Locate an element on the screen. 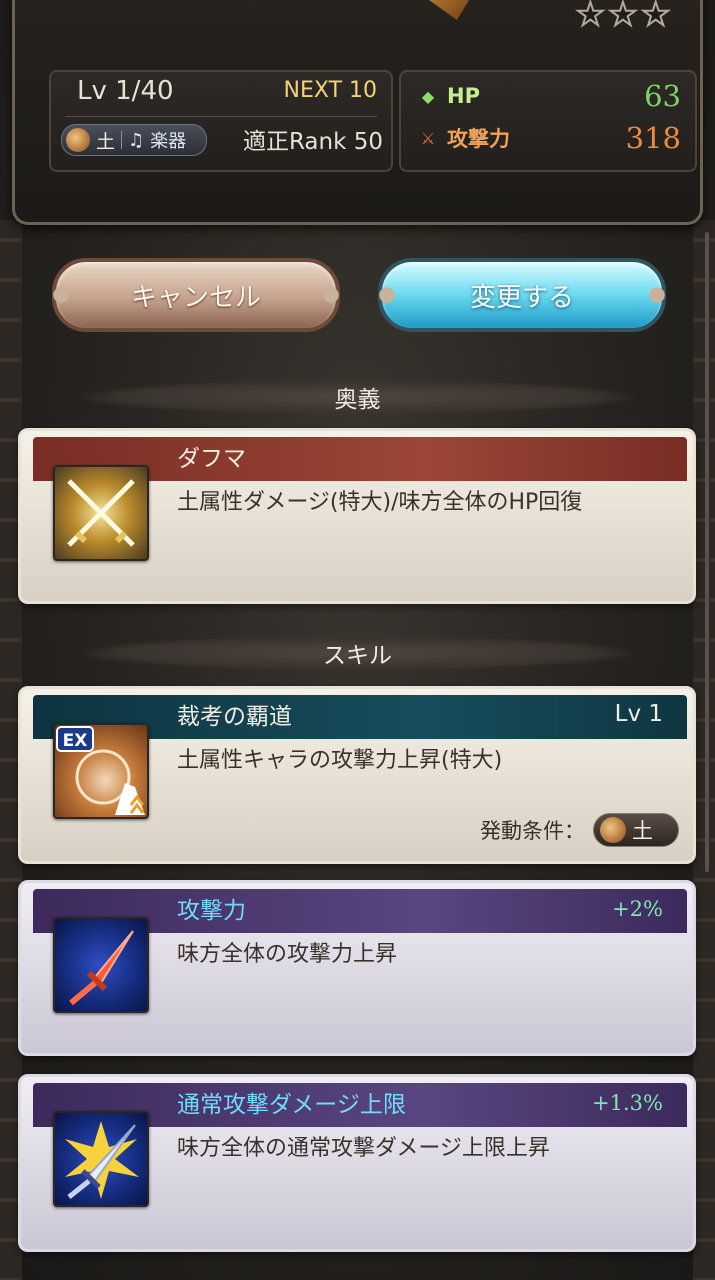  level-text: Lv 1/40 is located at coordinates (125, 91).